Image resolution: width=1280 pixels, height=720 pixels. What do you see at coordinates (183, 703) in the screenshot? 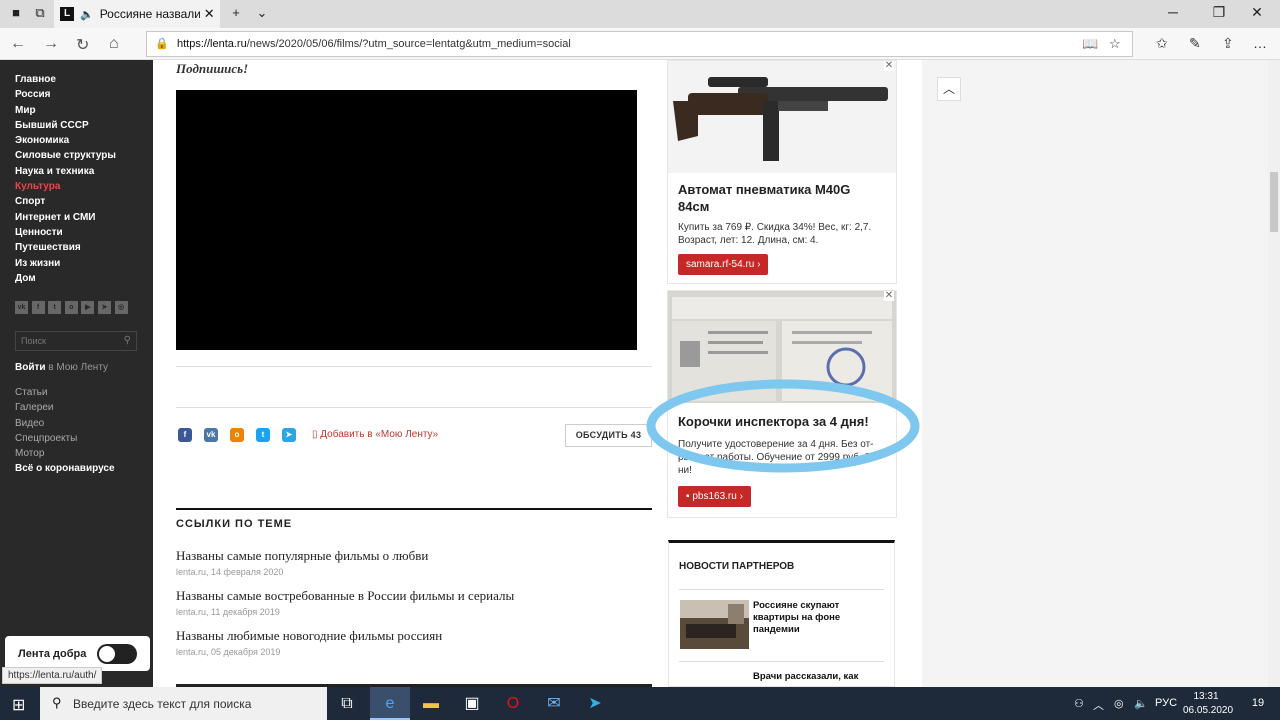
I see `taskbar-search-input: ⚲ Введите здесь текст для поиска` at bounding box center [183, 703].